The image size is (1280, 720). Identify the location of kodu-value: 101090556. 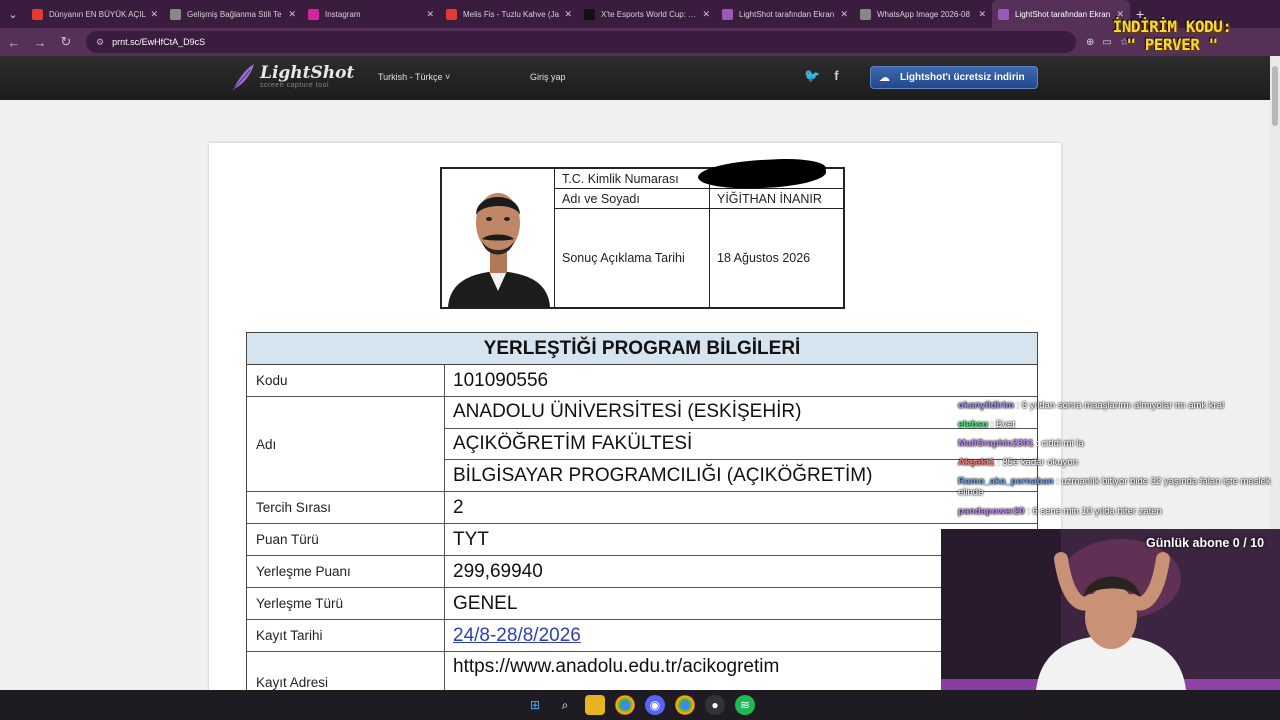
(501, 380).